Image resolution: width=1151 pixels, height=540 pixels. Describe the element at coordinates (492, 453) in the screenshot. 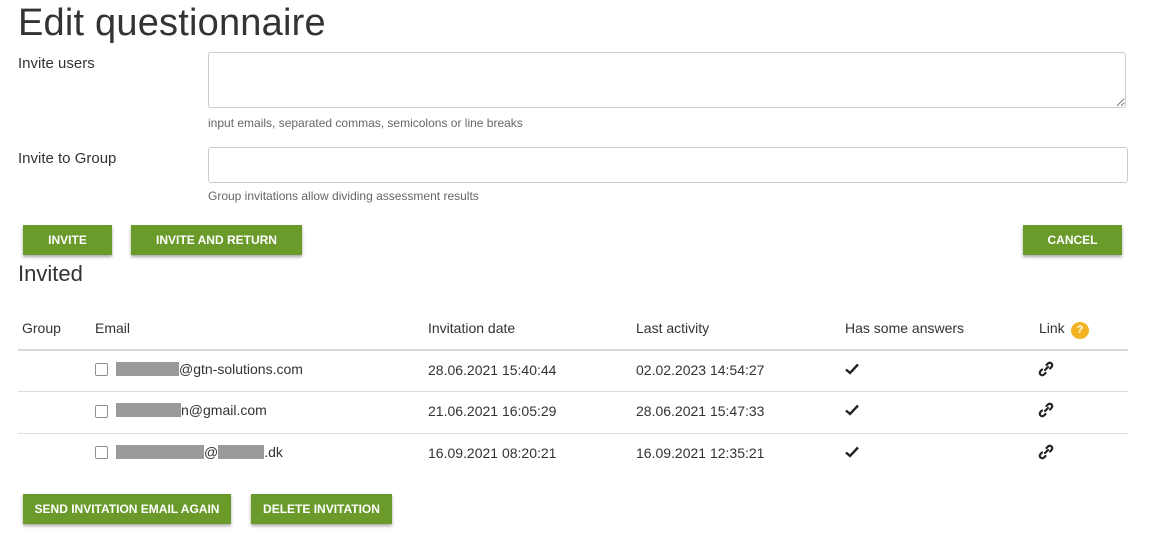

I see `invitation-date-cell: 16.09.2021 08:20:21` at that location.